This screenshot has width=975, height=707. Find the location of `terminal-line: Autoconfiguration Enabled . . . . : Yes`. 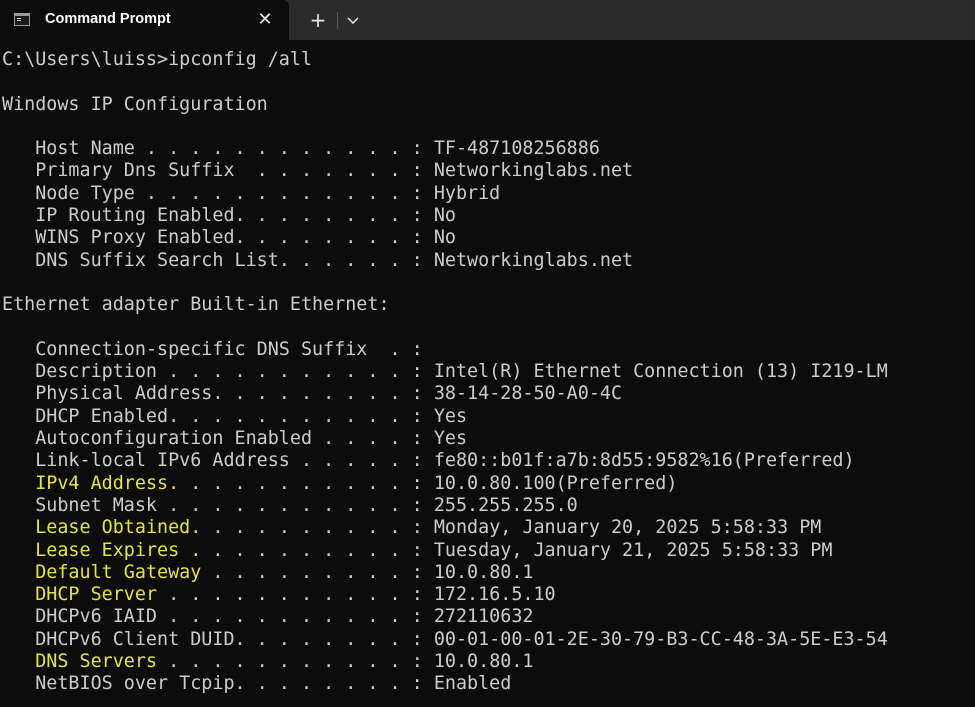

terminal-line: Autoconfiguration Enabled . . . . : Yes is located at coordinates (488, 439).